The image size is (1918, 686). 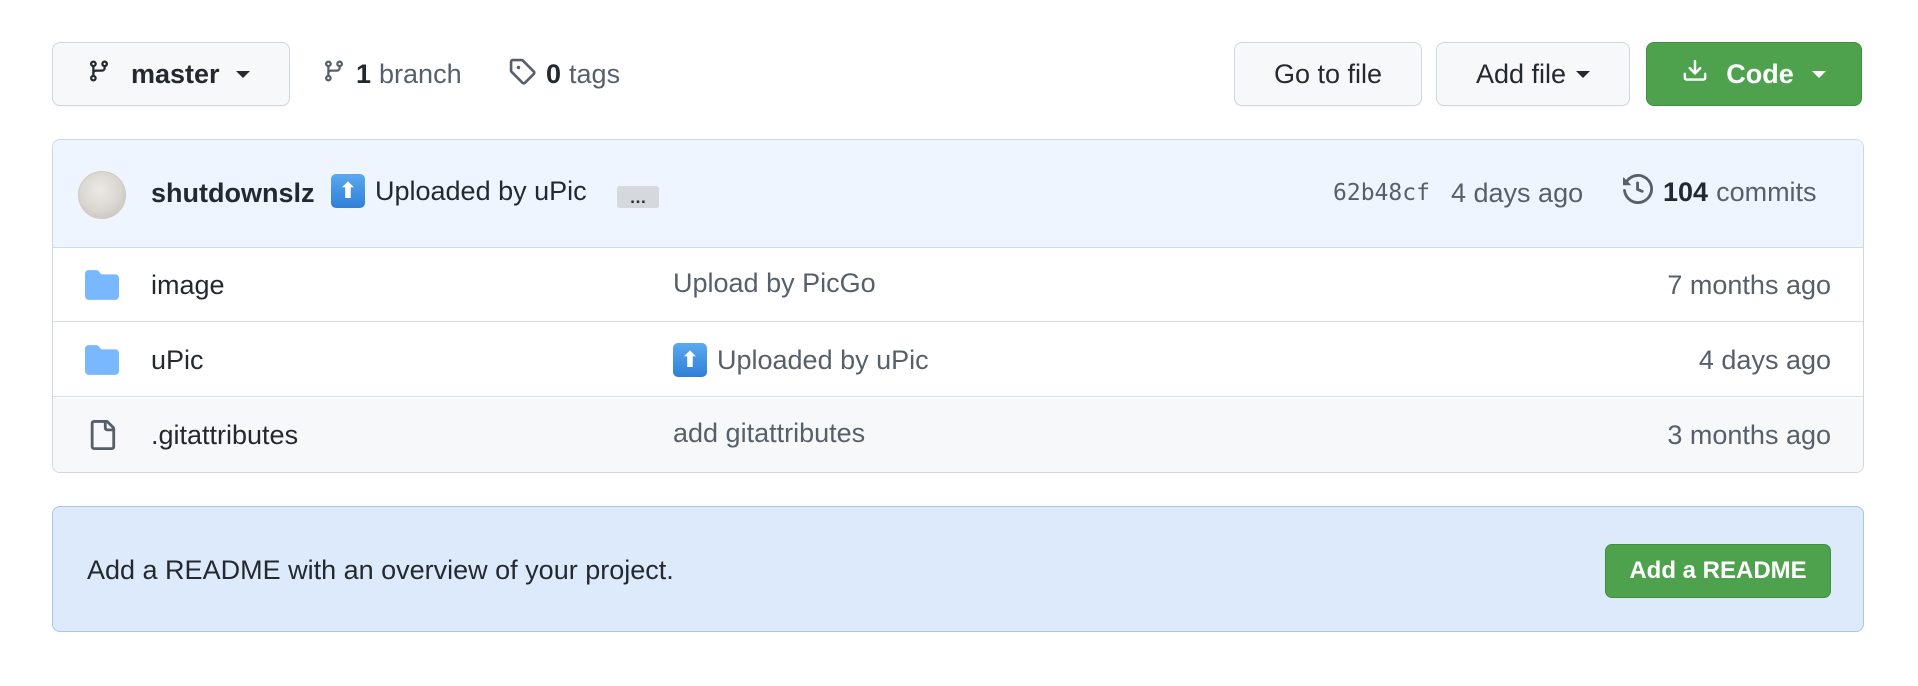 What do you see at coordinates (1749, 435) in the screenshot?
I see `file-commit-age: 3 months ago` at bounding box center [1749, 435].